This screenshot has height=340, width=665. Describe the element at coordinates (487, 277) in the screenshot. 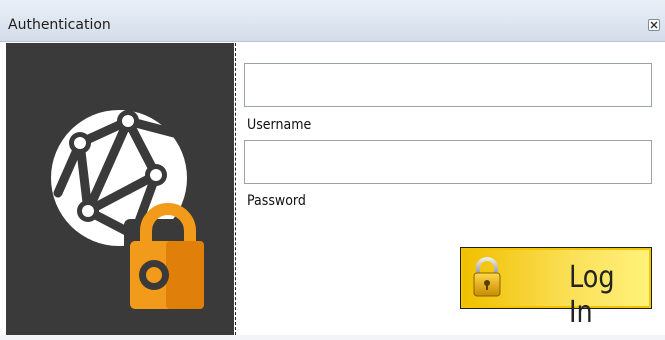

I see `lock-icon` at that location.